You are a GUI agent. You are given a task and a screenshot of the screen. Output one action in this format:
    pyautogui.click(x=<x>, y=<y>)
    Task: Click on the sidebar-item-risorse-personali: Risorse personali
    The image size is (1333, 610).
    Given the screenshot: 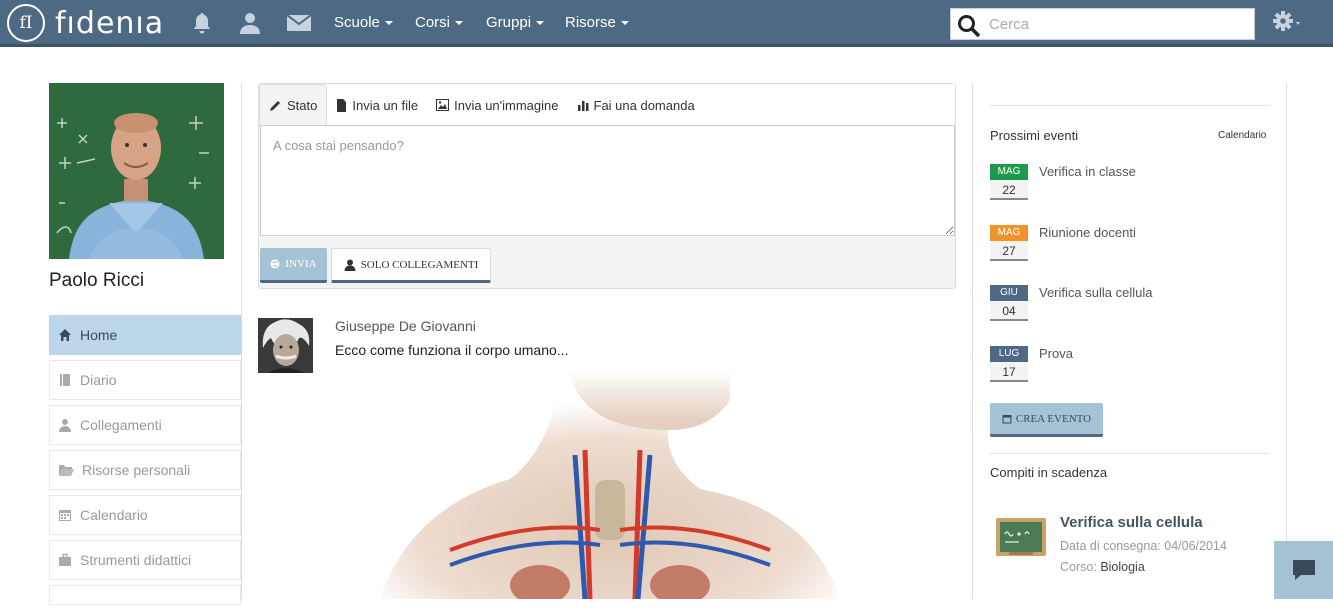 What is the action you would take?
    pyautogui.click(x=145, y=470)
    